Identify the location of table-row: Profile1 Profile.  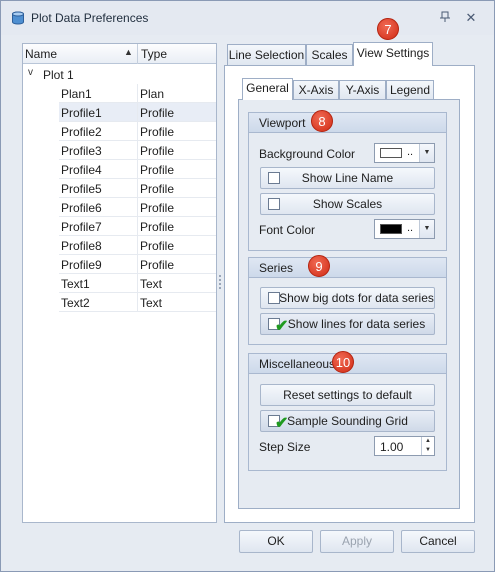
(119, 112).